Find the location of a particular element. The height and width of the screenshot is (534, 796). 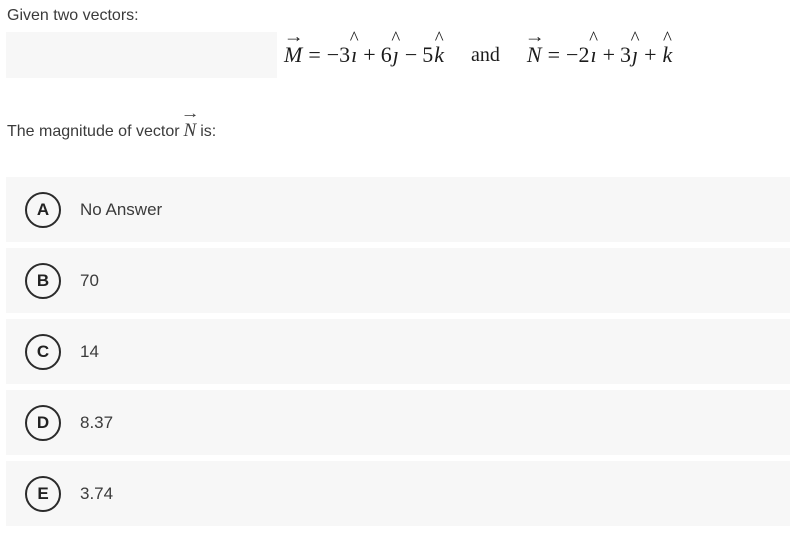

vector-n-term-1-coefficient: 2 is located at coordinates (584, 54).